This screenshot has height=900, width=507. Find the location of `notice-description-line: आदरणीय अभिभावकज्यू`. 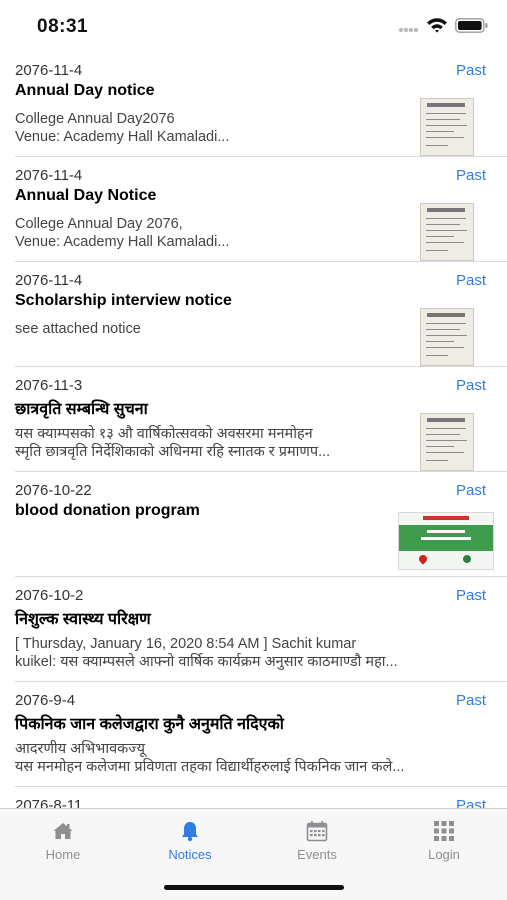

notice-description-line: आदरणीय अभिभावकज्यू is located at coordinates (80, 749).